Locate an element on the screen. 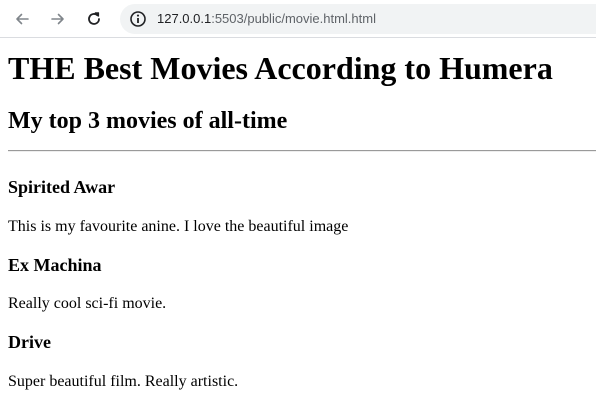 This screenshot has height=407, width=596. movie-description: Super beautiful film. Really artistic. is located at coordinates (123, 381).